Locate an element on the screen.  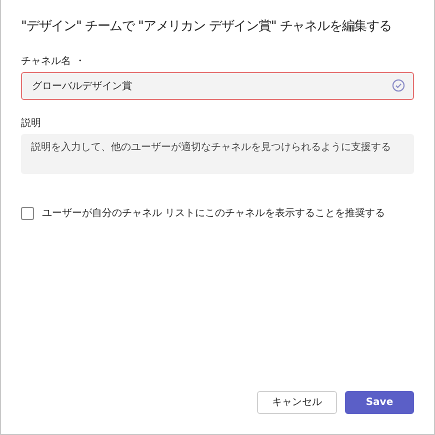
dialog-title: "デザイン" チームで "アメリカン デザイン賞" チャネルを編集する is located at coordinates (206, 27).